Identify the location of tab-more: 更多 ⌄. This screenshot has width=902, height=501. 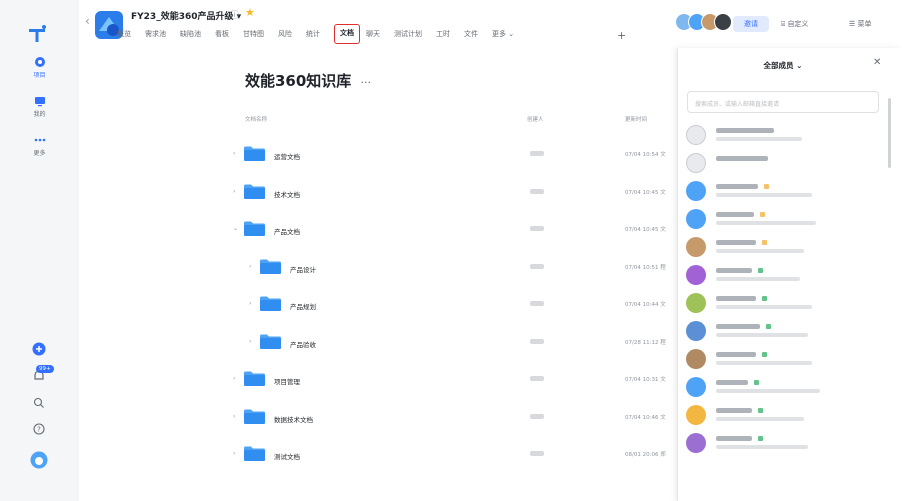
(506, 36).